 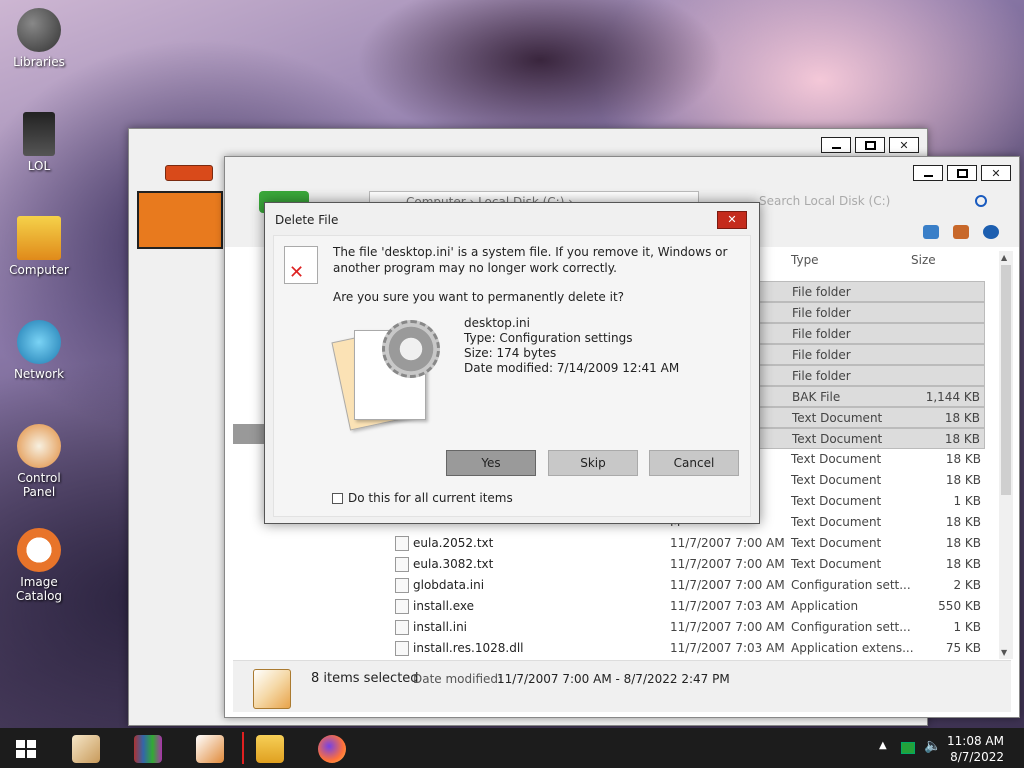 What do you see at coordinates (727, 627) in the screenshot?
I see `file-date: 11/7/2007 7:00 AM` at bounding box center [727, 627].